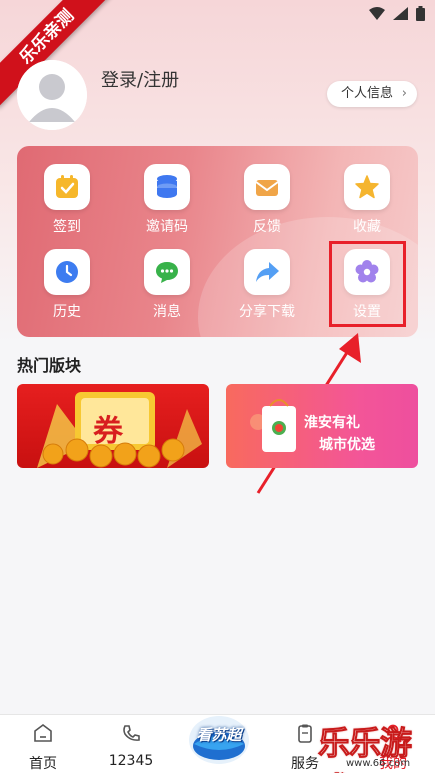  I want to click on avatar-placeholder-icon, so click(52, 95).